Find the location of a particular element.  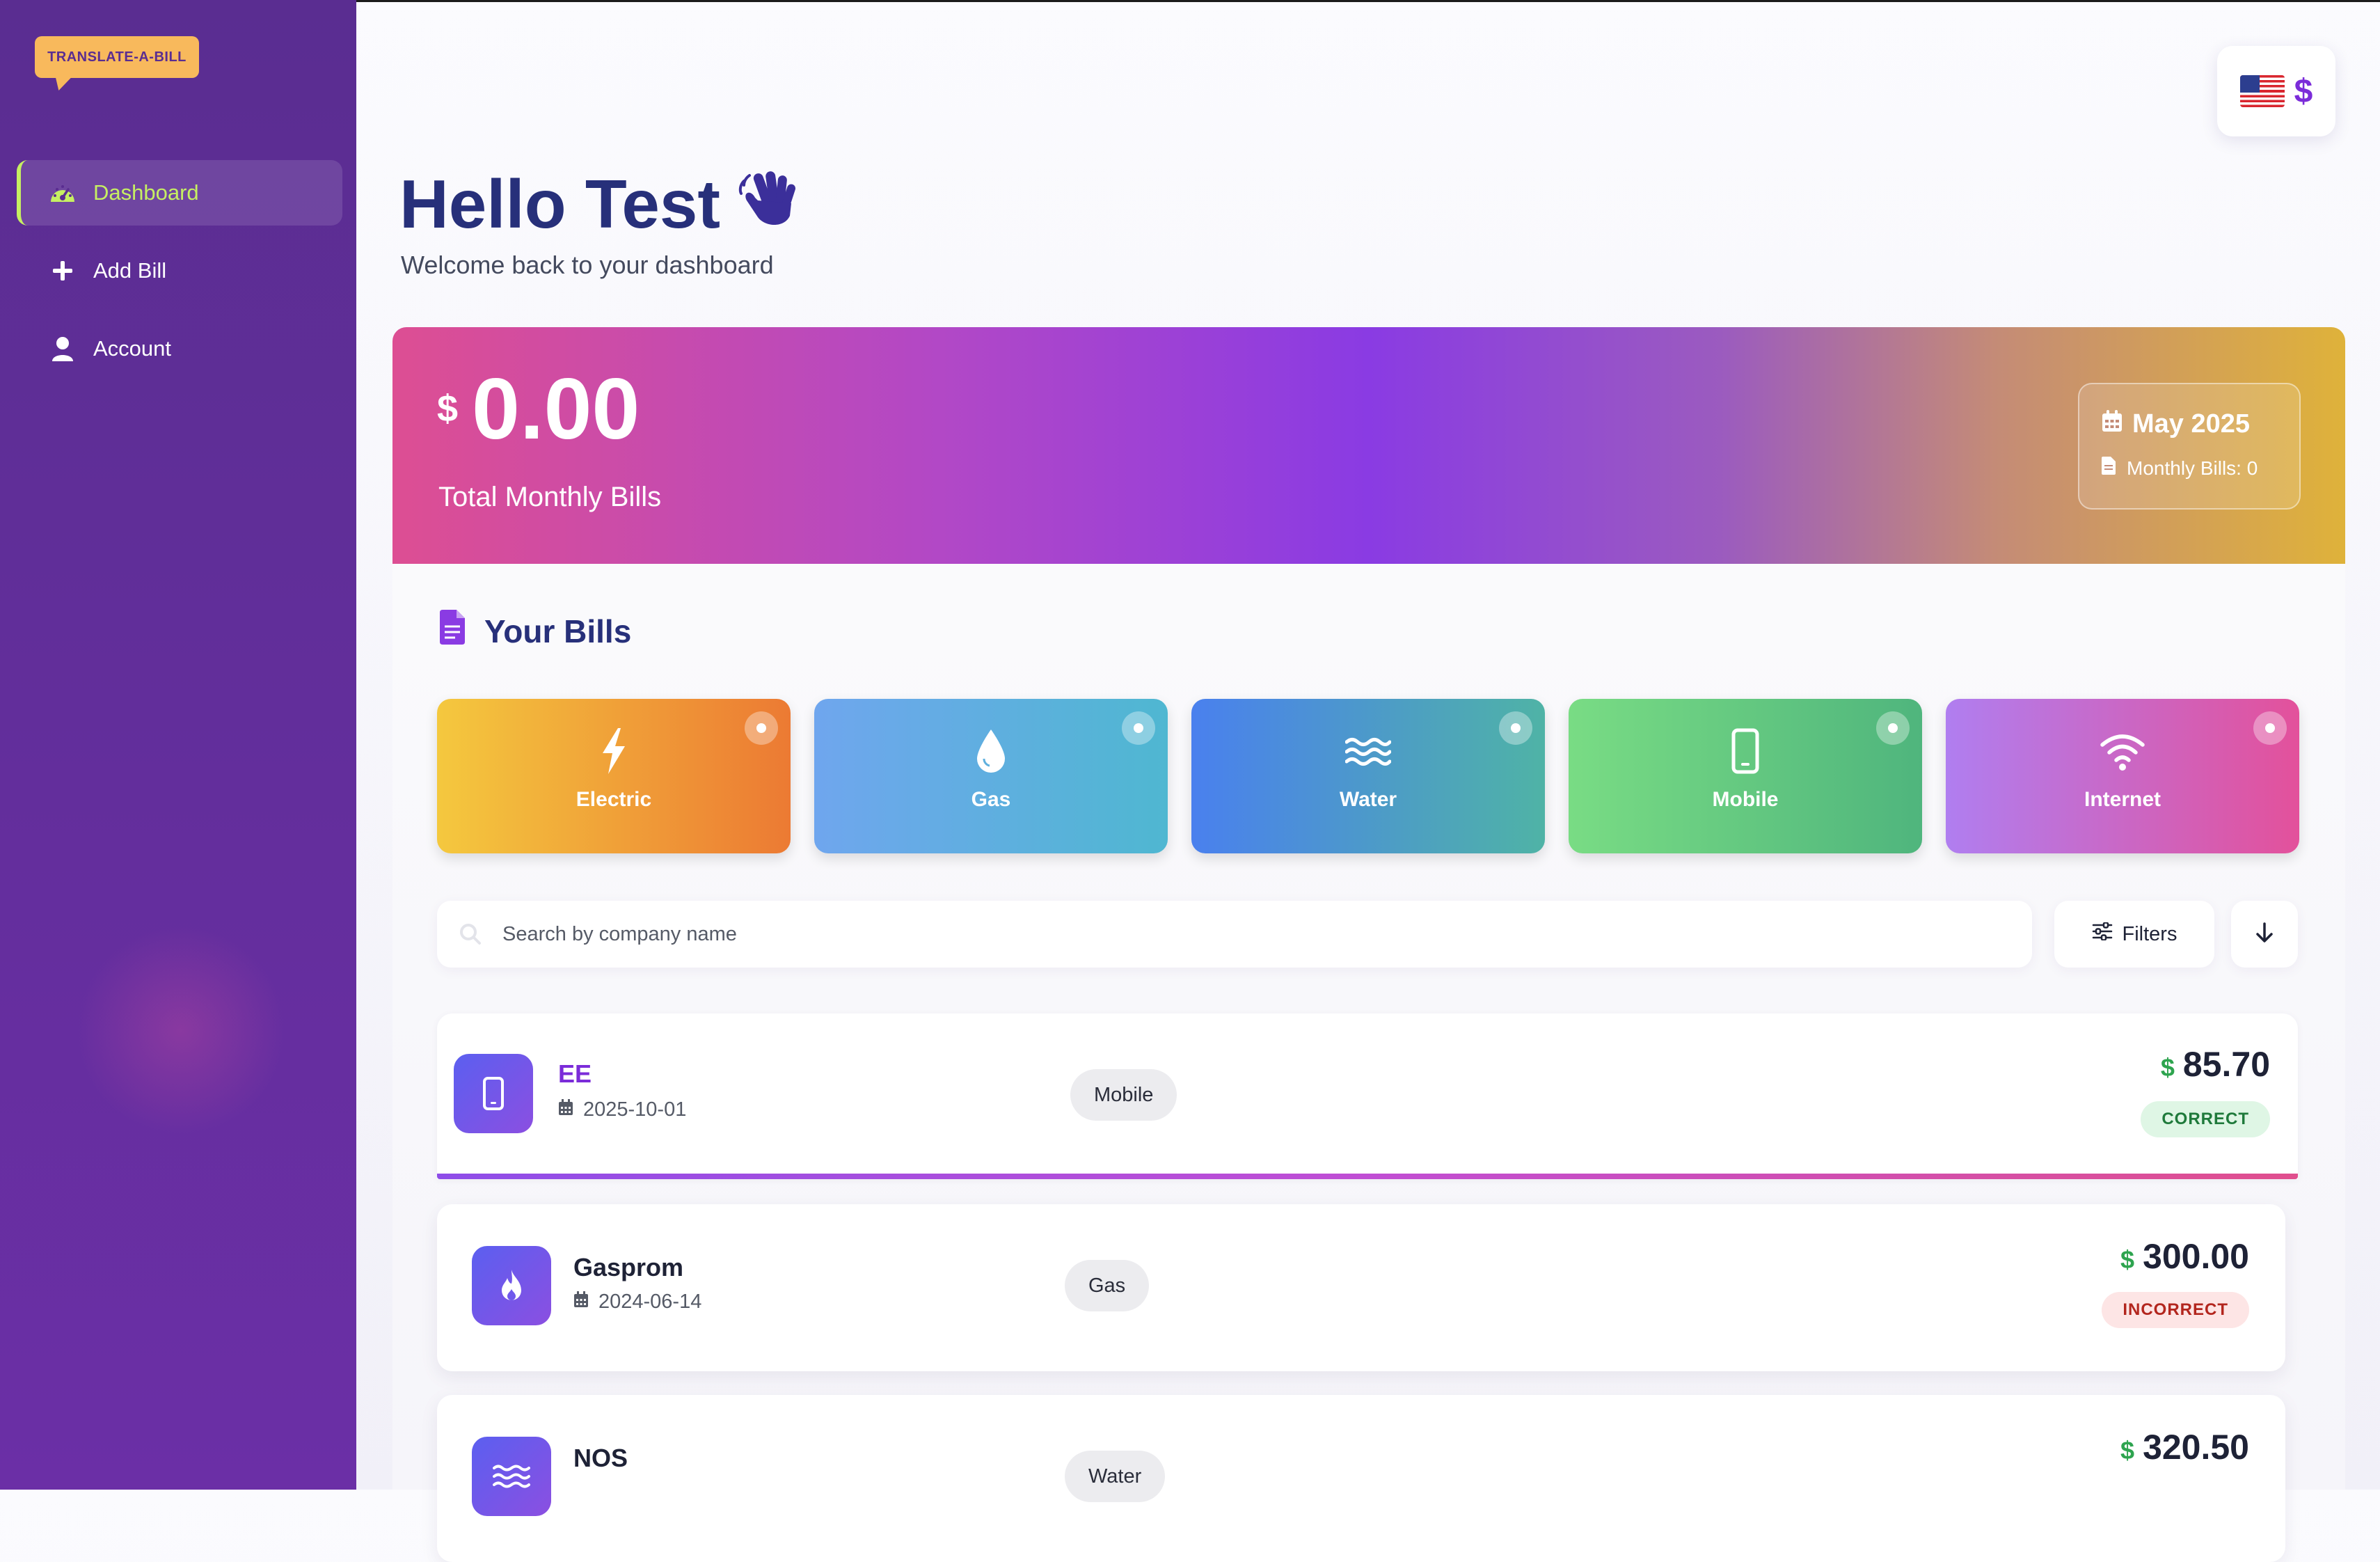

category-label: Gas is located at coordinates (991, 799).